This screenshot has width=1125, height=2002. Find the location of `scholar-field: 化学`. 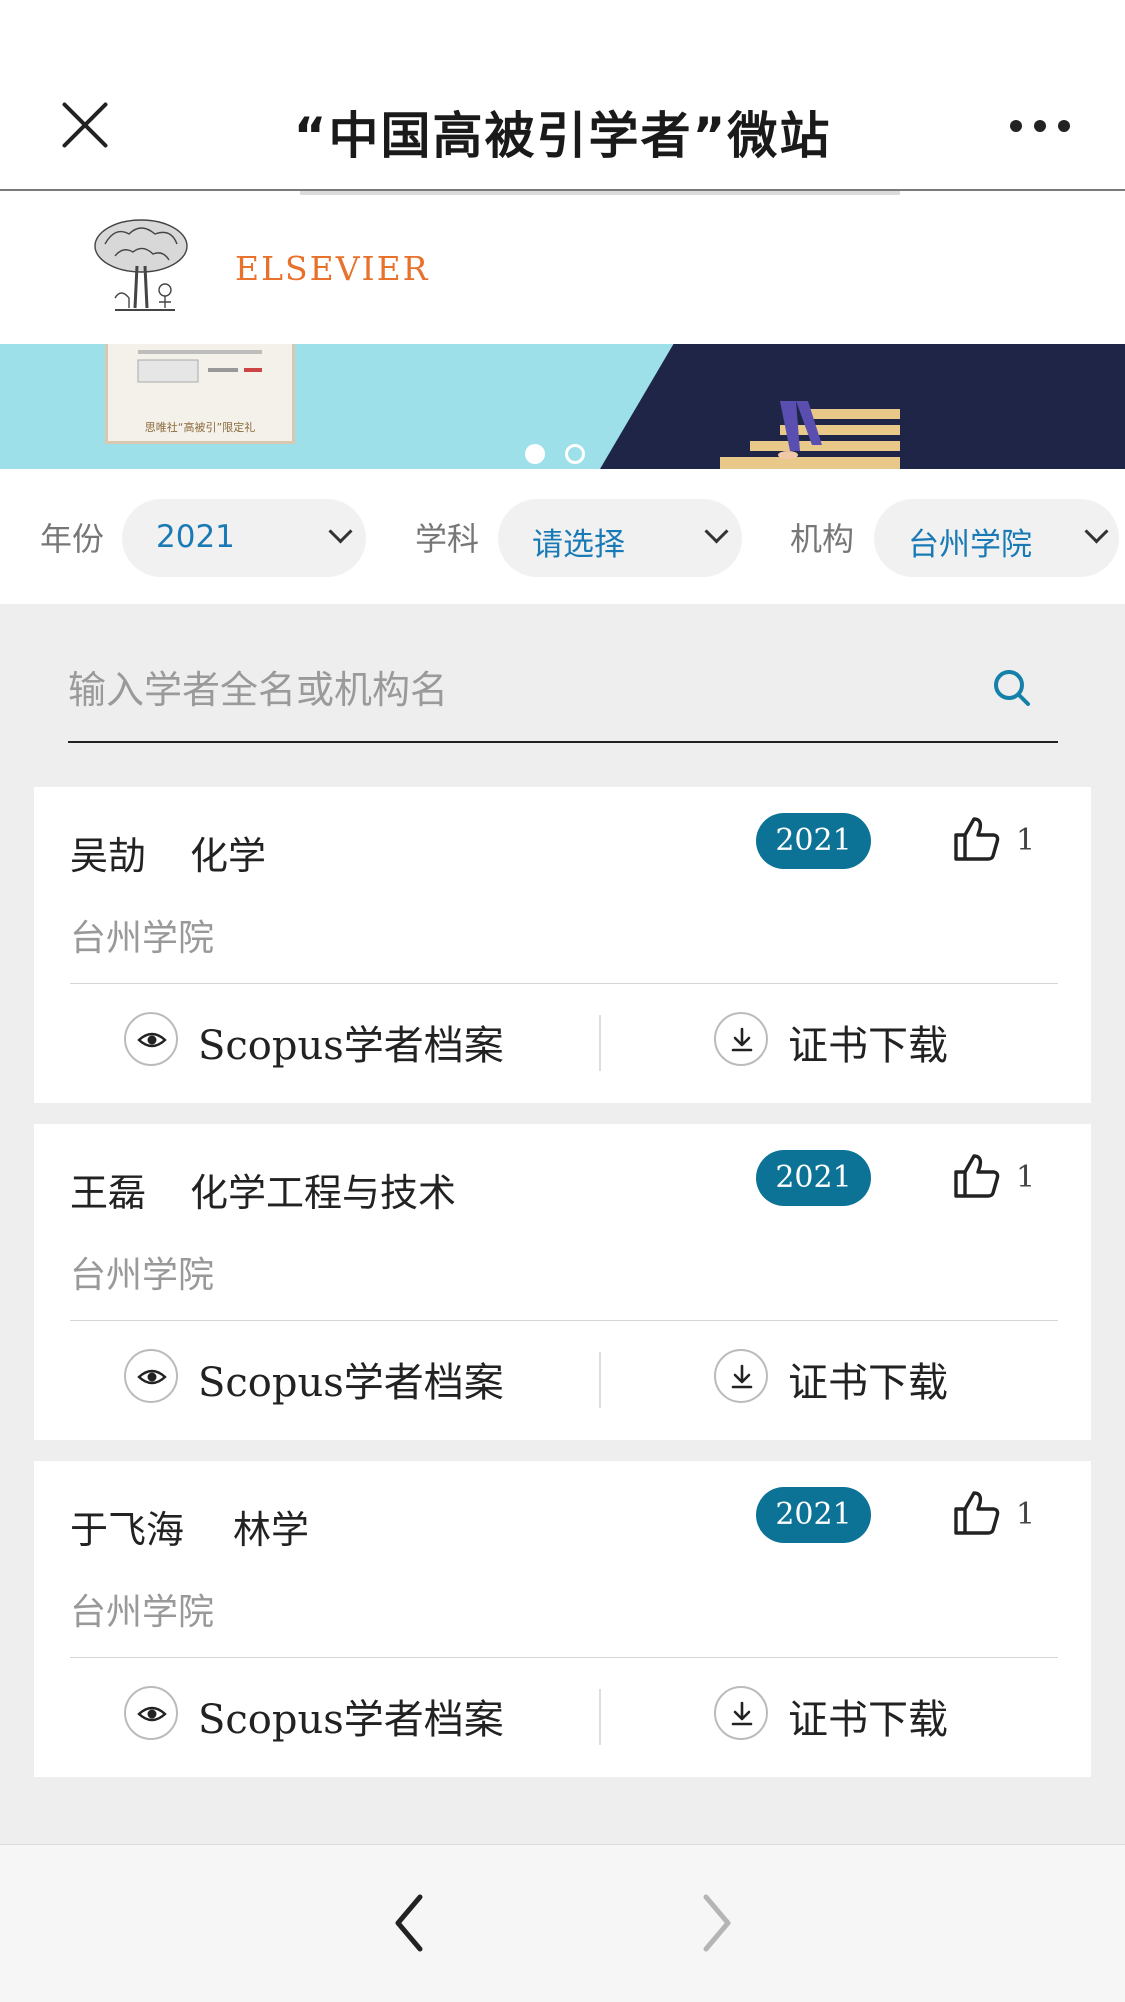

scholar-field: 化学 is located at coordinates (228, 856).